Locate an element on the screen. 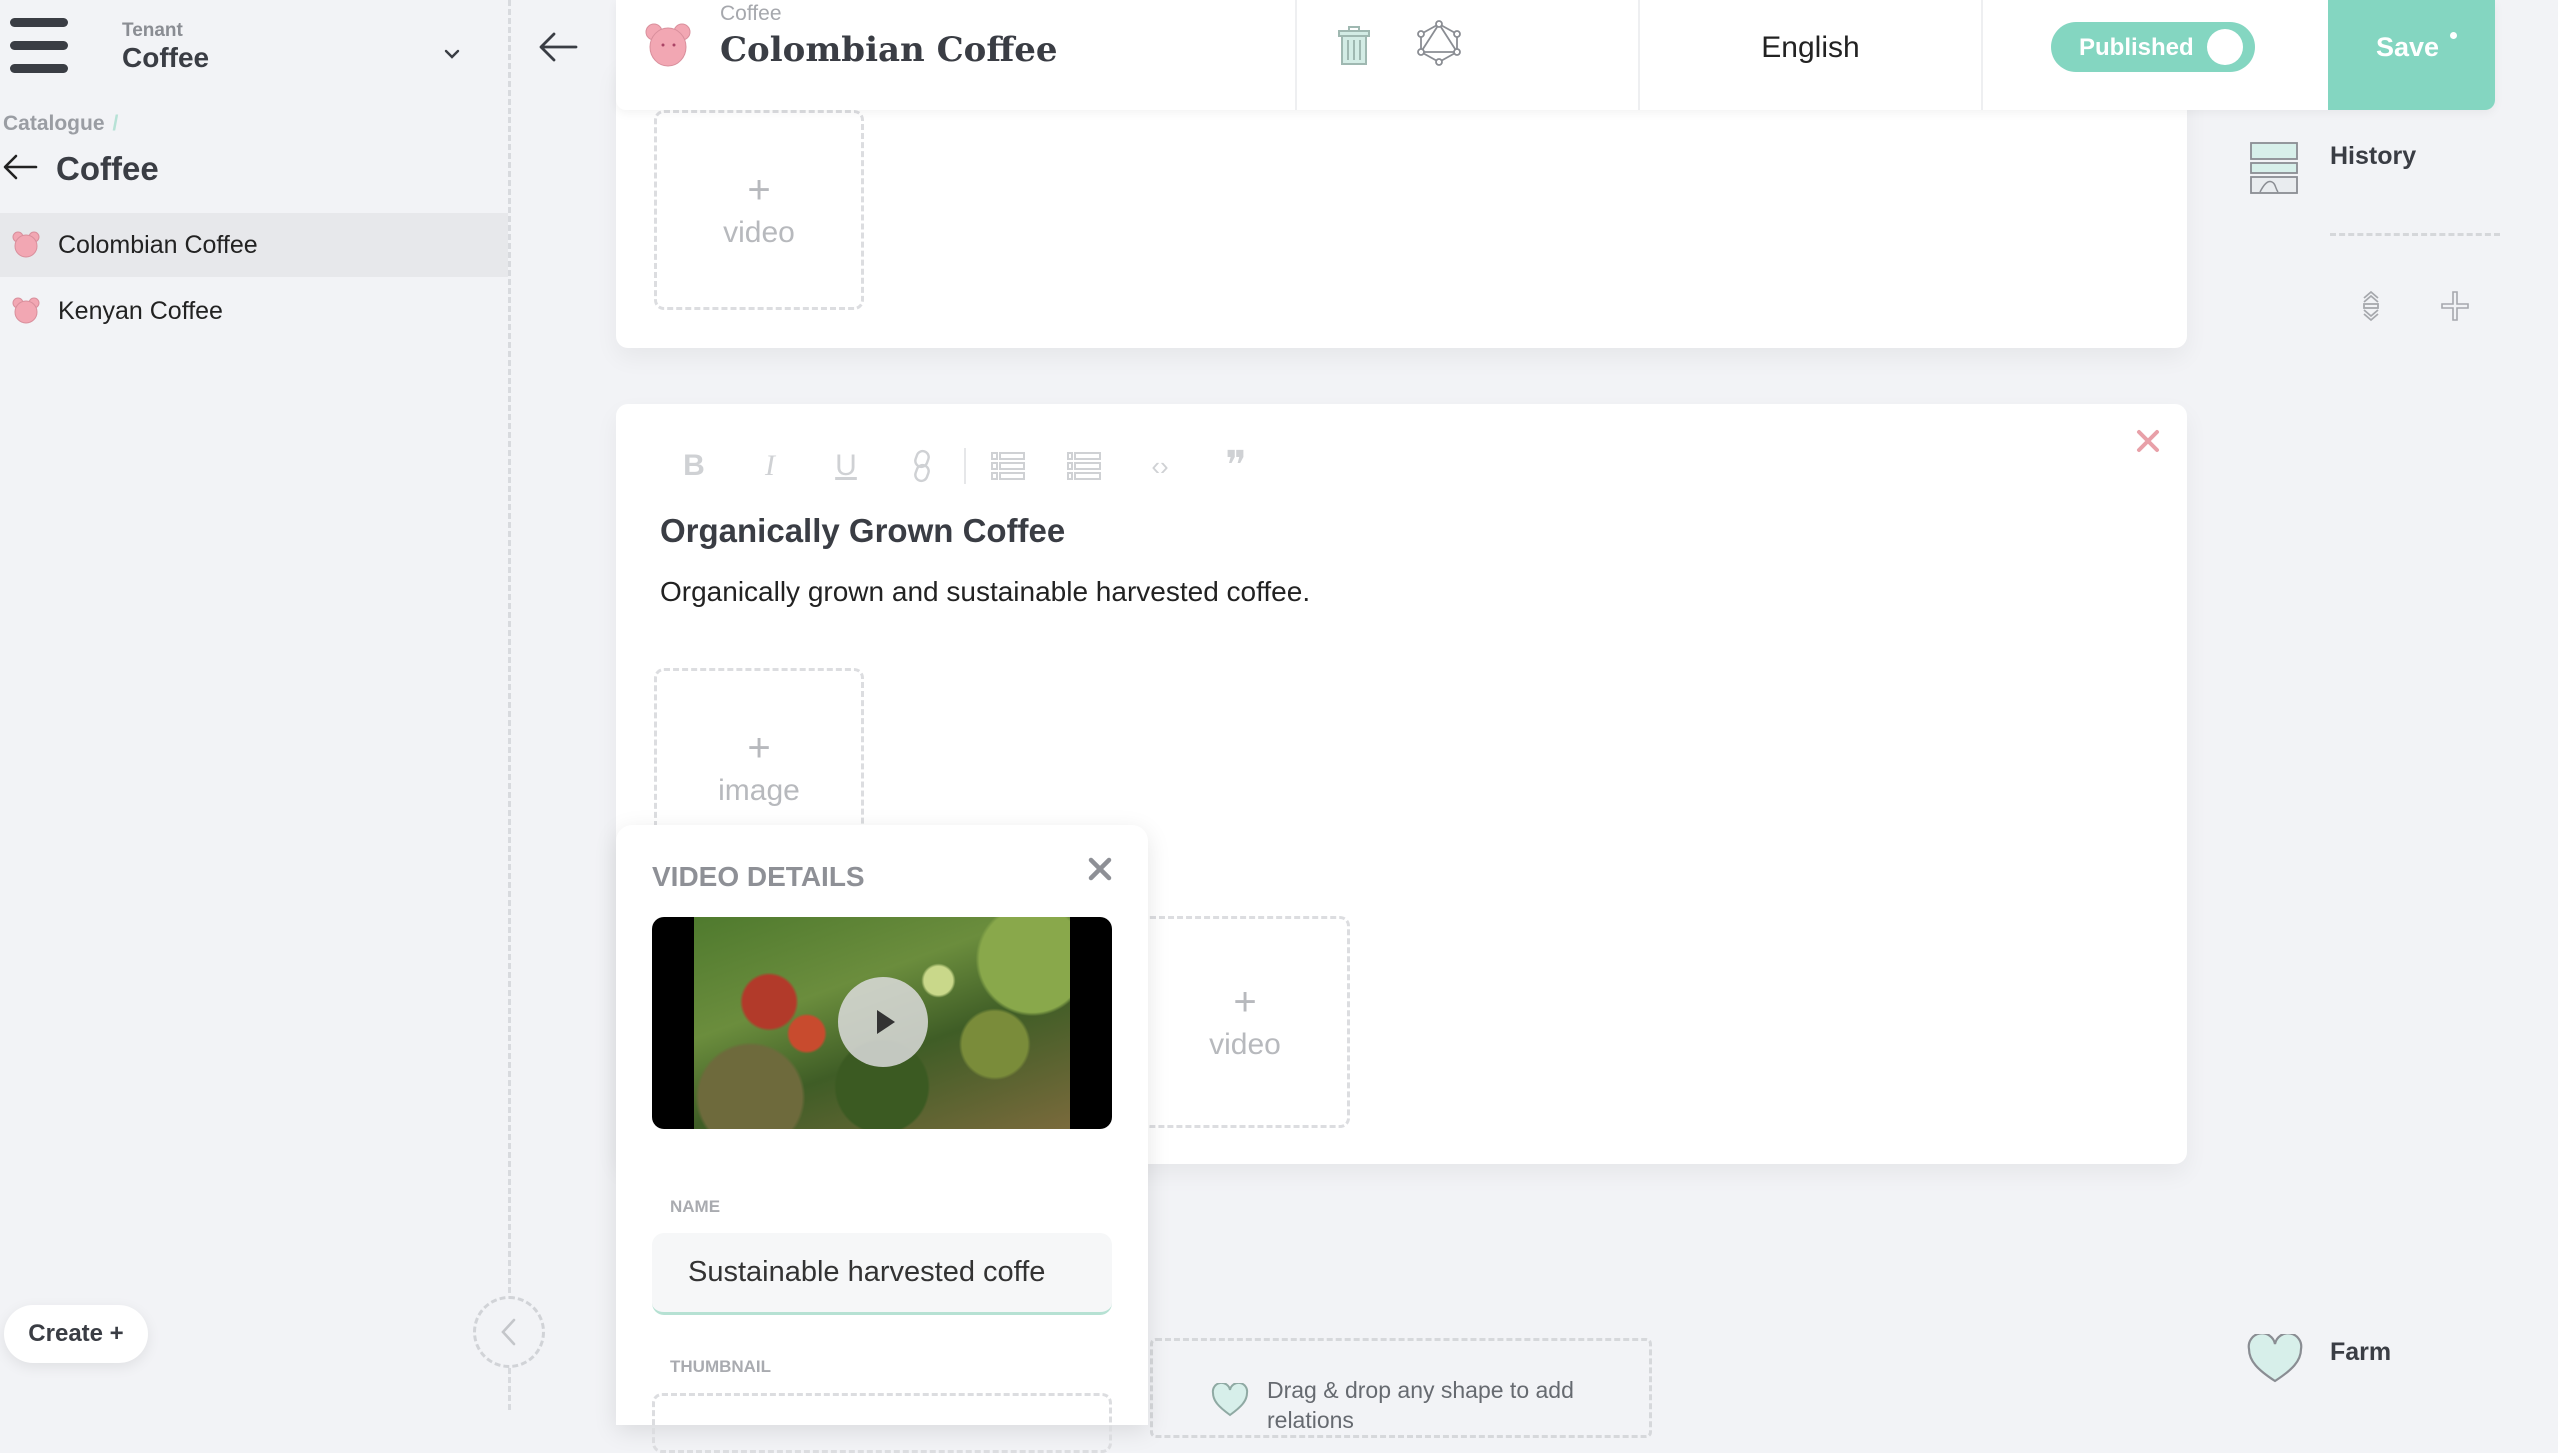  trash-icon is located at coordinates (1354, 46).